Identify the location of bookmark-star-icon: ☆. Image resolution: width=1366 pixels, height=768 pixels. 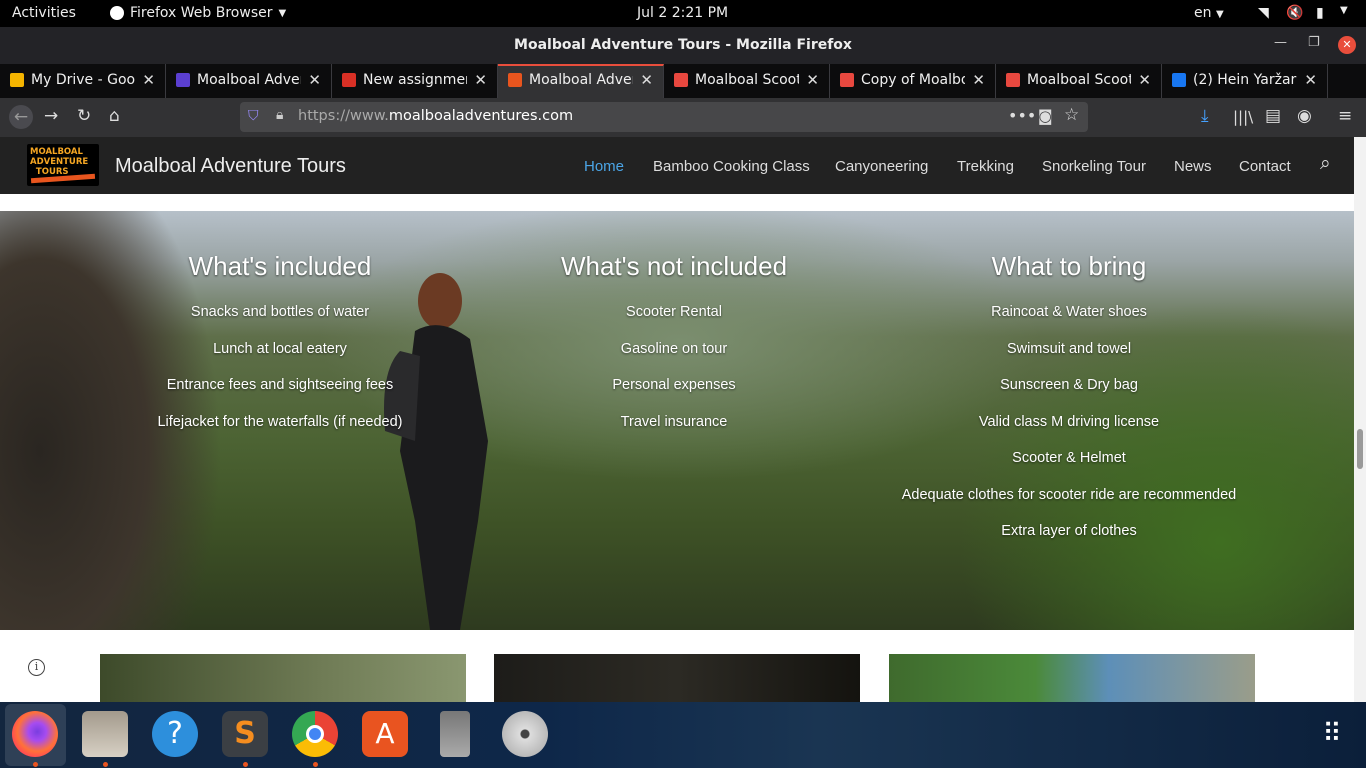
(1071, 115).